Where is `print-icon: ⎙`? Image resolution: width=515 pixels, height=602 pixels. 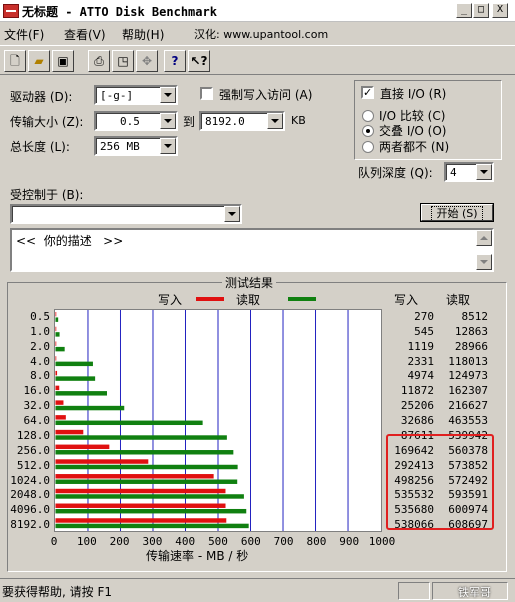 print-icon: ⎙ is located at coordinates (99, 61).